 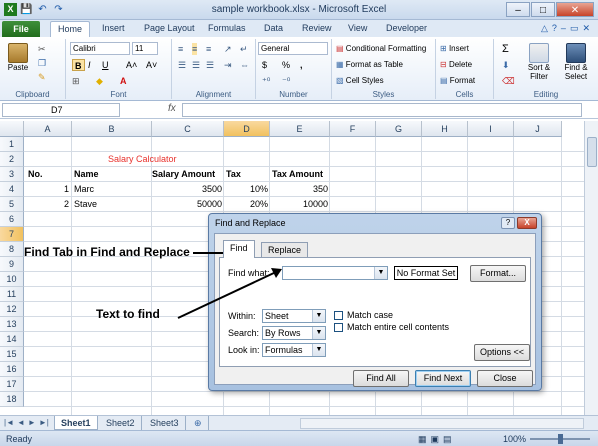 I want to click on currency-button: $, so click(x=264, y=65).